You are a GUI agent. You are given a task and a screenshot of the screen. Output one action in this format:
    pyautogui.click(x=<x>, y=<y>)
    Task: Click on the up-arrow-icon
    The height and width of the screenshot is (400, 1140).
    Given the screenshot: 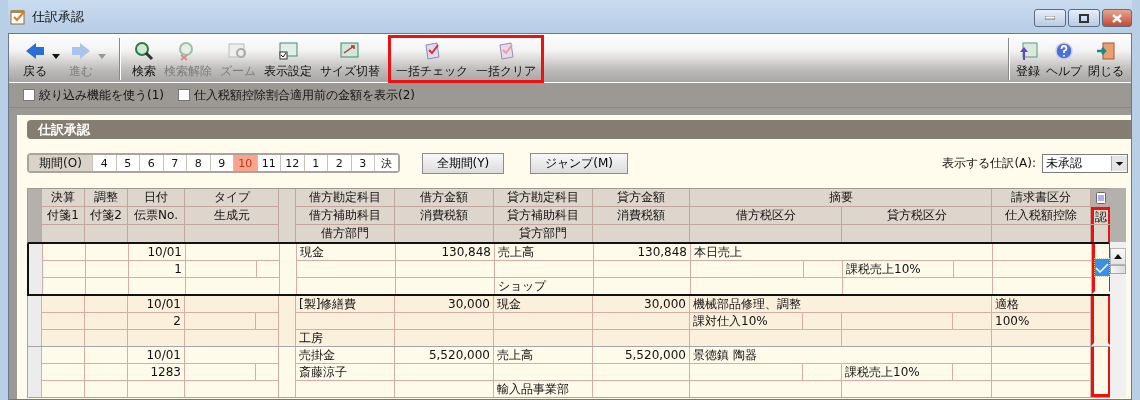 What is the action you would take?
    pyautogui.click(x=1118, y=256)
    